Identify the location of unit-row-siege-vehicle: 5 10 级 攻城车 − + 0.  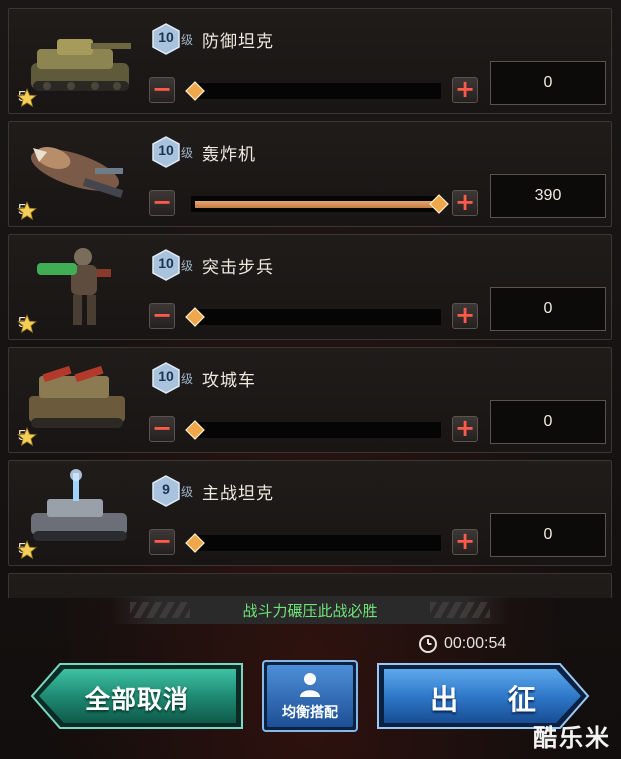
(310, 400).